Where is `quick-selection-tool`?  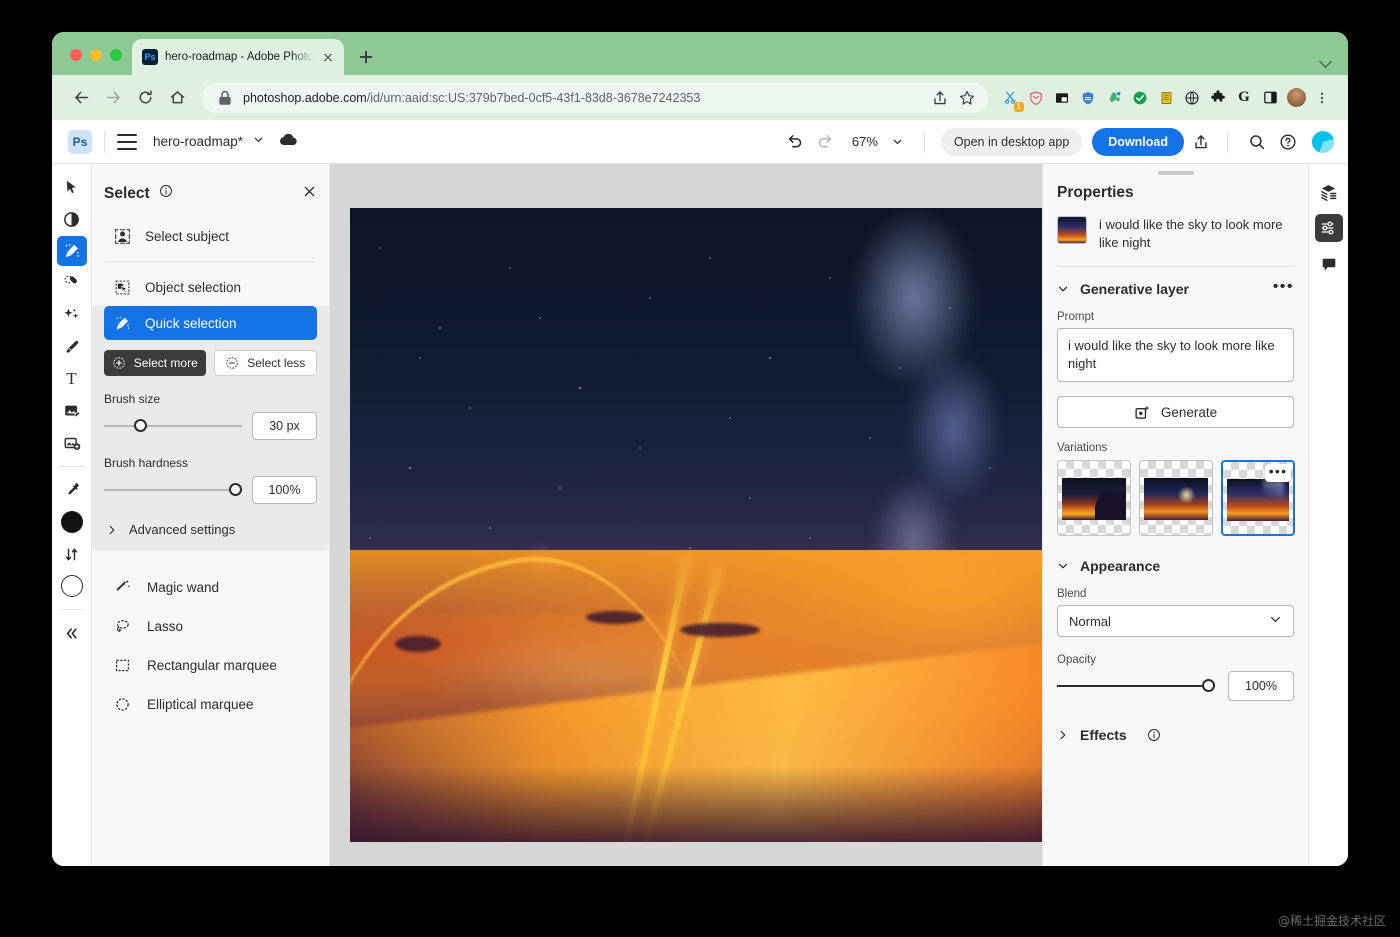
quick-selection-tool is located at coordinates (71, 251).